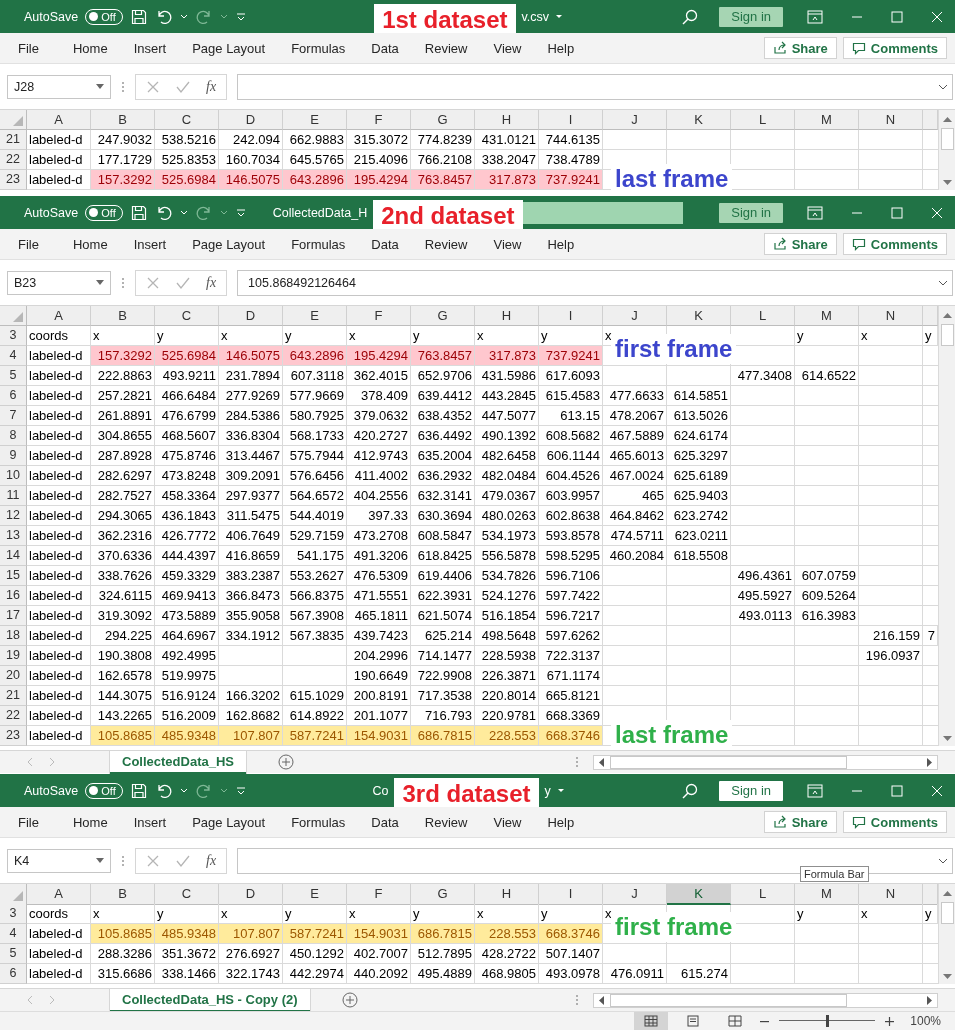 The image size is (955, 1031). What do you see at coordinates (13, 556) in the screenshot?
I see `row-header: 14` at bounding box center [13, 556].